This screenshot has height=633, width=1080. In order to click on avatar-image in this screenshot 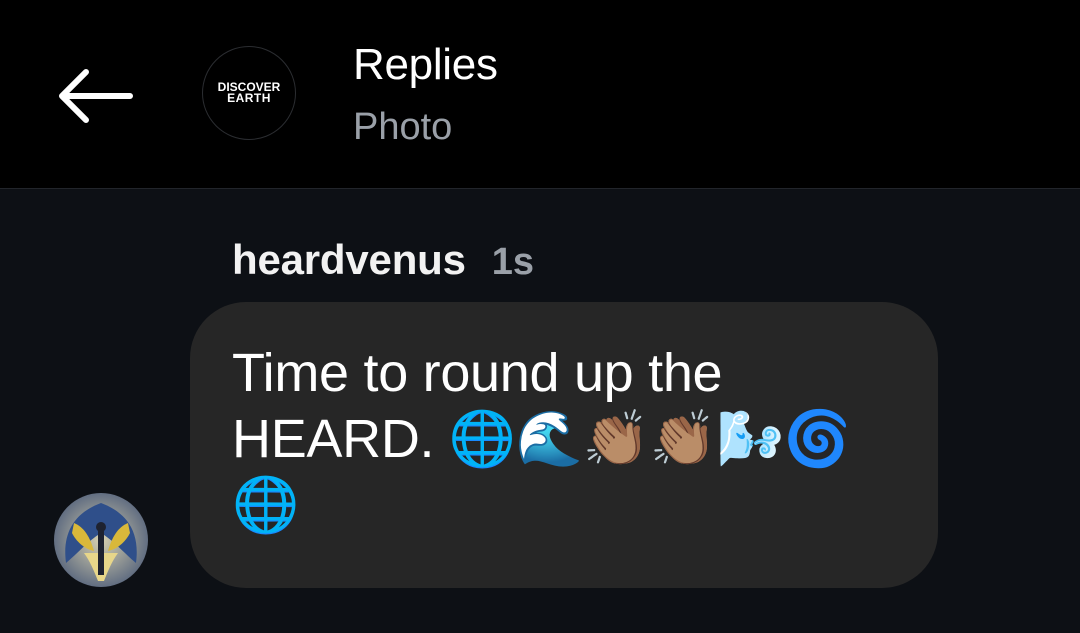, I will do `click(101, 540)`.